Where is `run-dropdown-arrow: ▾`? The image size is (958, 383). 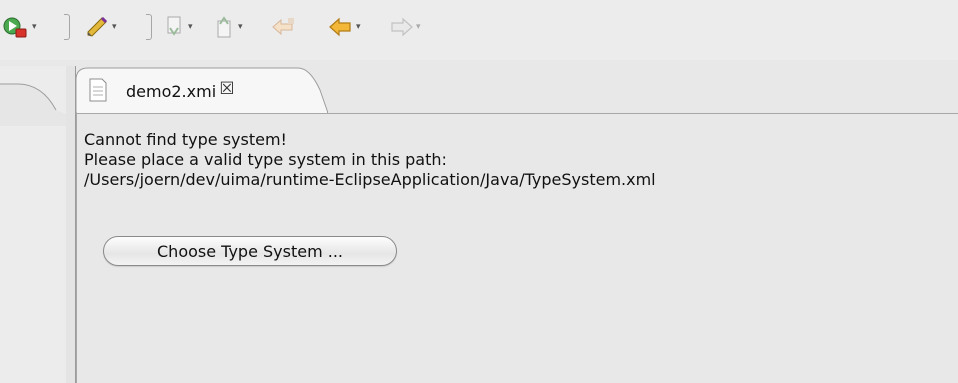
run-dropdown-arrow: ▾ is located at coordinates (34, 27).